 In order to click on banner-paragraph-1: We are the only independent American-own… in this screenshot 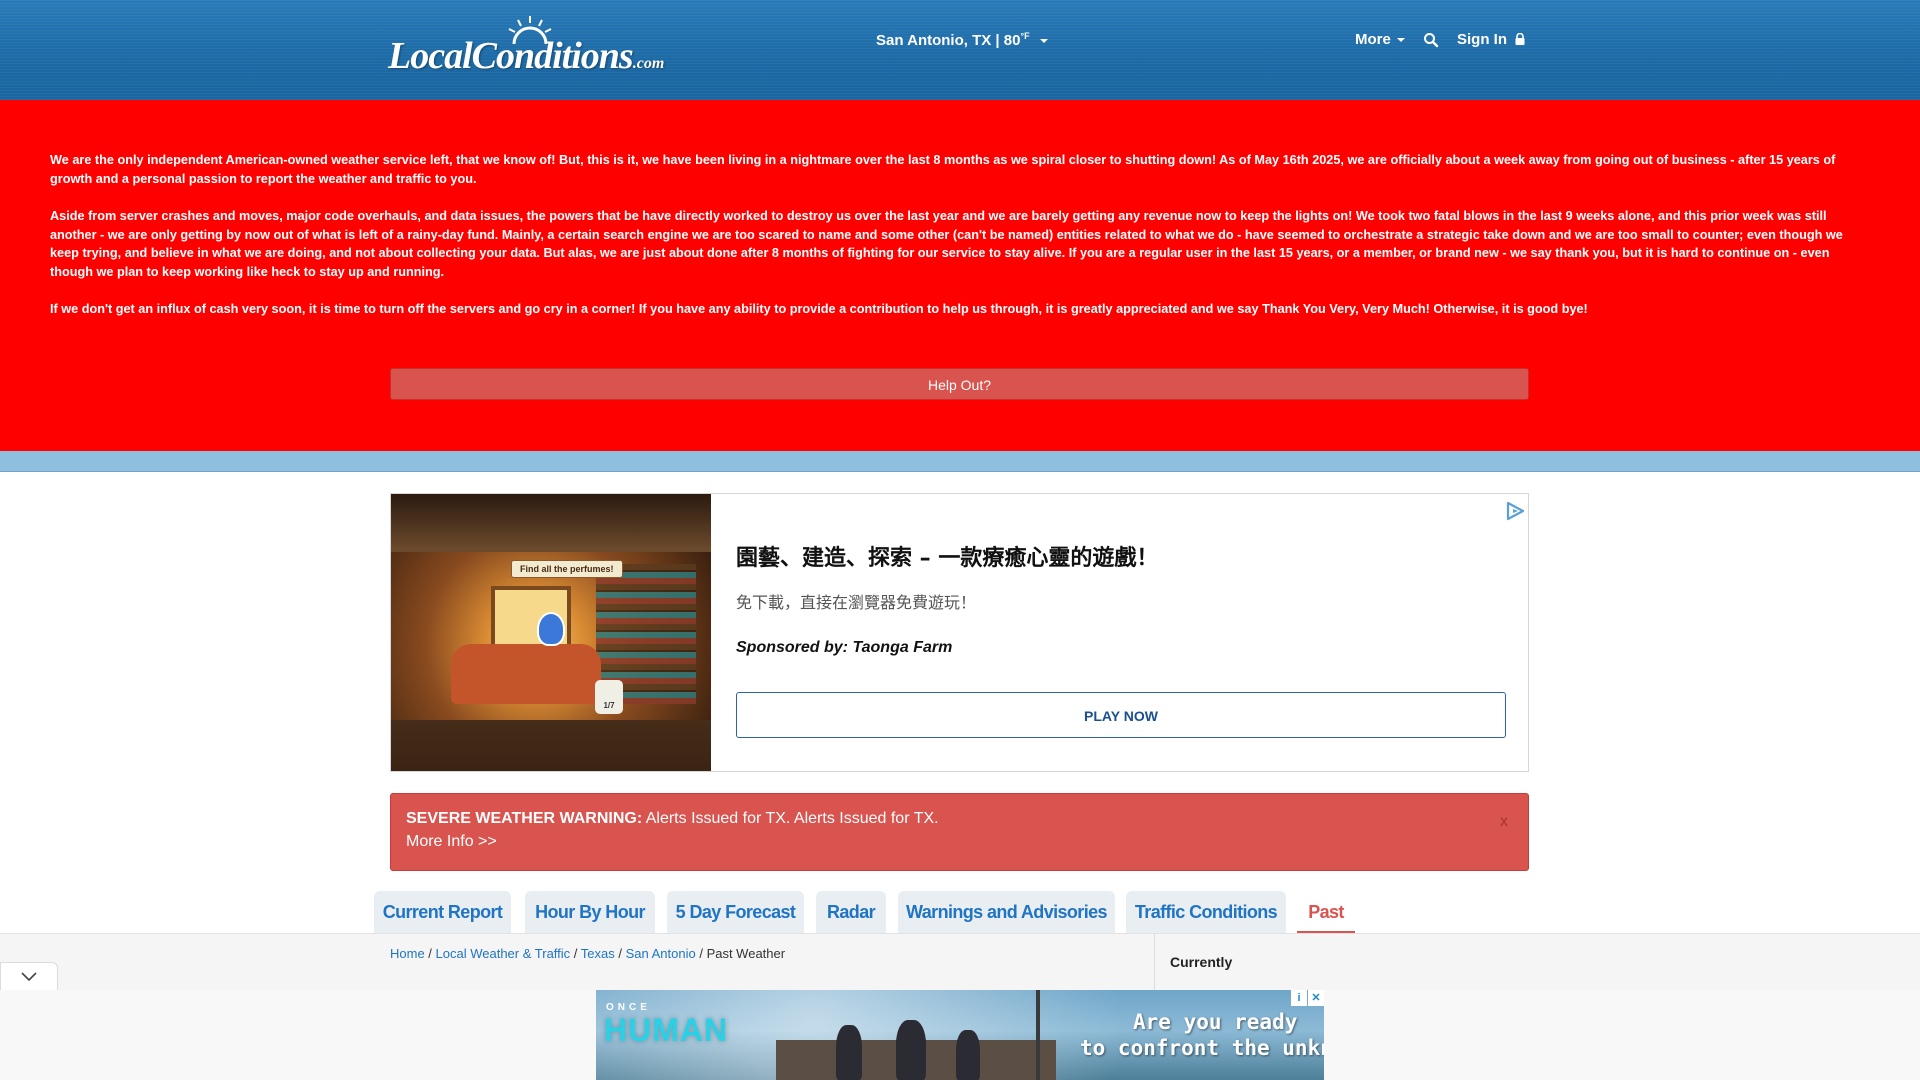, I will do `click(943, 169)`.